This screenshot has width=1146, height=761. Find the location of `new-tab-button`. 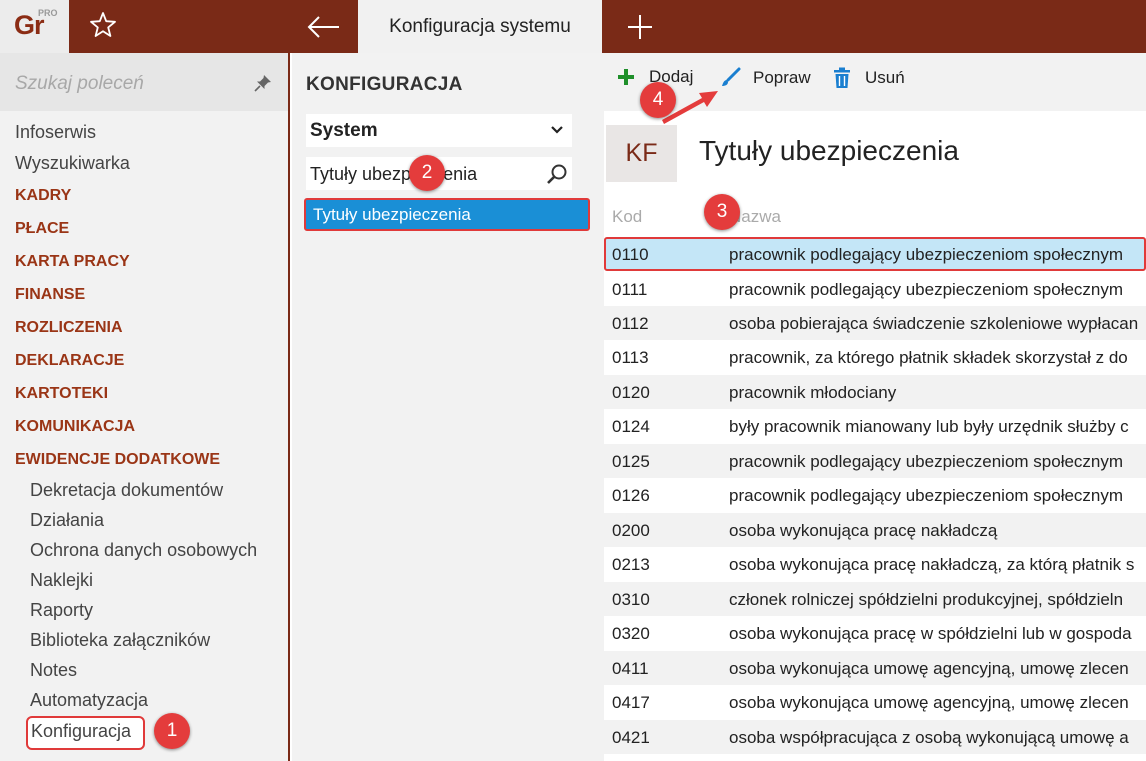

new-tab-button is located at coordinates (640, 26).